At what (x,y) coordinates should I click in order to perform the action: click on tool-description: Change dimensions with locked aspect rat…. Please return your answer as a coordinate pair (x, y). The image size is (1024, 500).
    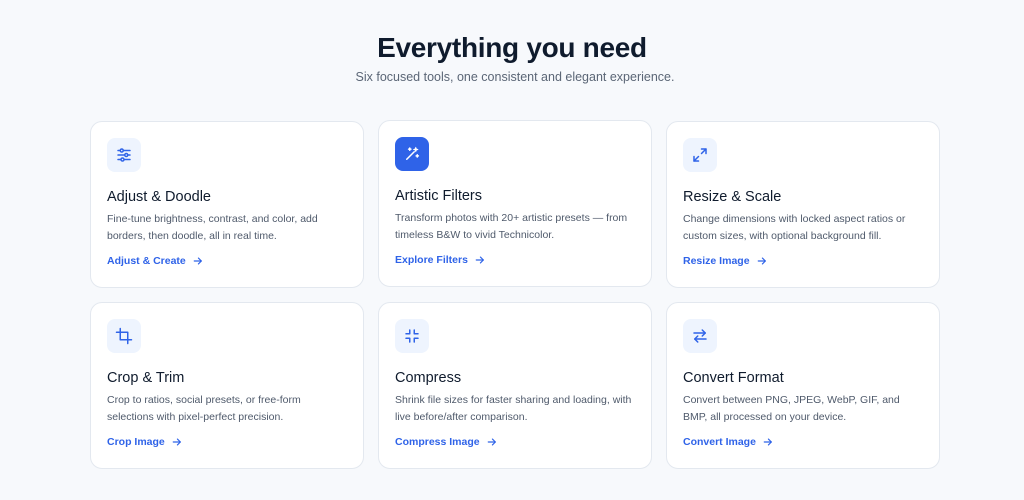
    Looking at the image, I should click on (794, 227).